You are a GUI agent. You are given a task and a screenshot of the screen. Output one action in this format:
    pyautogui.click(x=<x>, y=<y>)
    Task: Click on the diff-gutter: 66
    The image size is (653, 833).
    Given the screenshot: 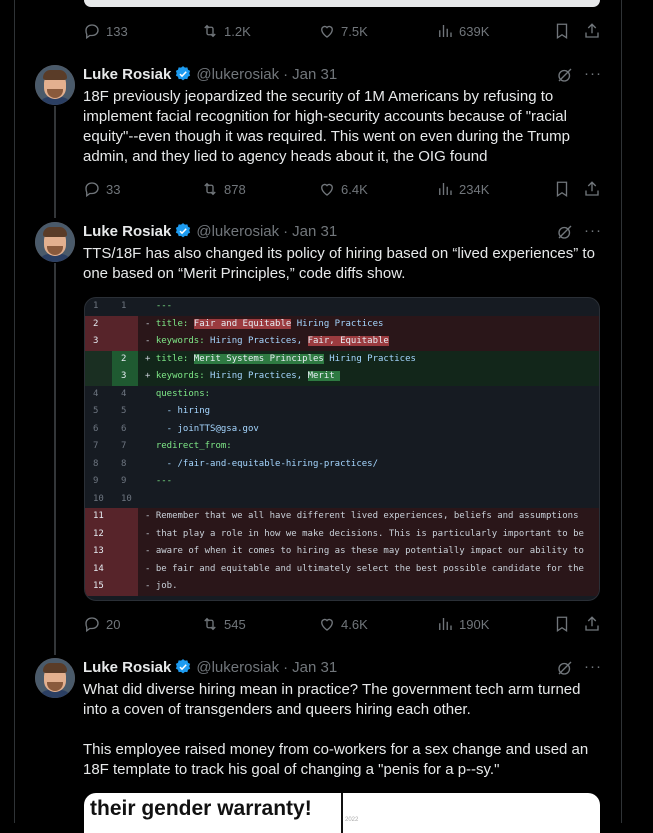 What is the action you would take?
    pyautogui.click(x=111, y=430)
    